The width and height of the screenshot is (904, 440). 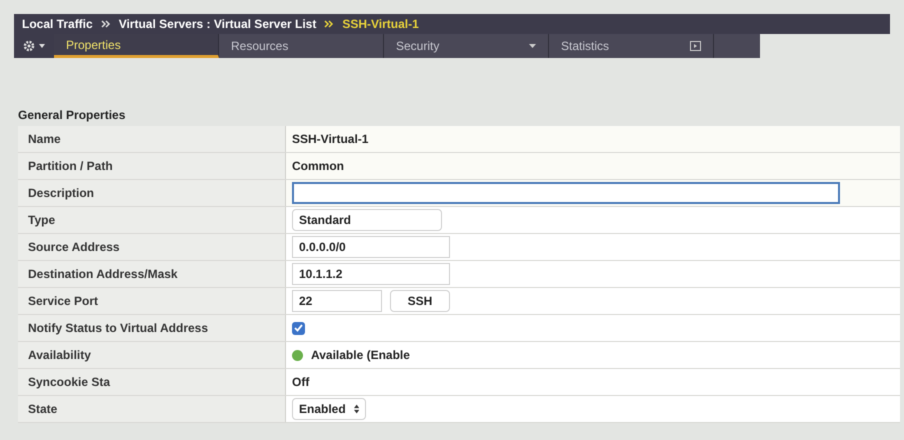 I want to click on tab: Properties, so click(x=136, y=46).